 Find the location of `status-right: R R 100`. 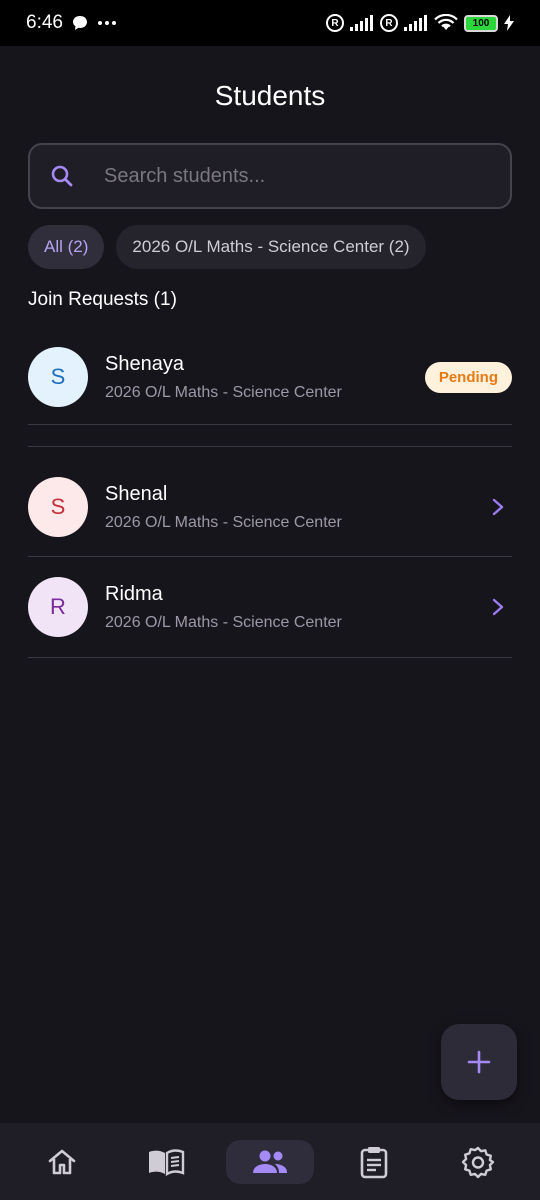

status-right: R R 100 is located at coordinates (420, 23).